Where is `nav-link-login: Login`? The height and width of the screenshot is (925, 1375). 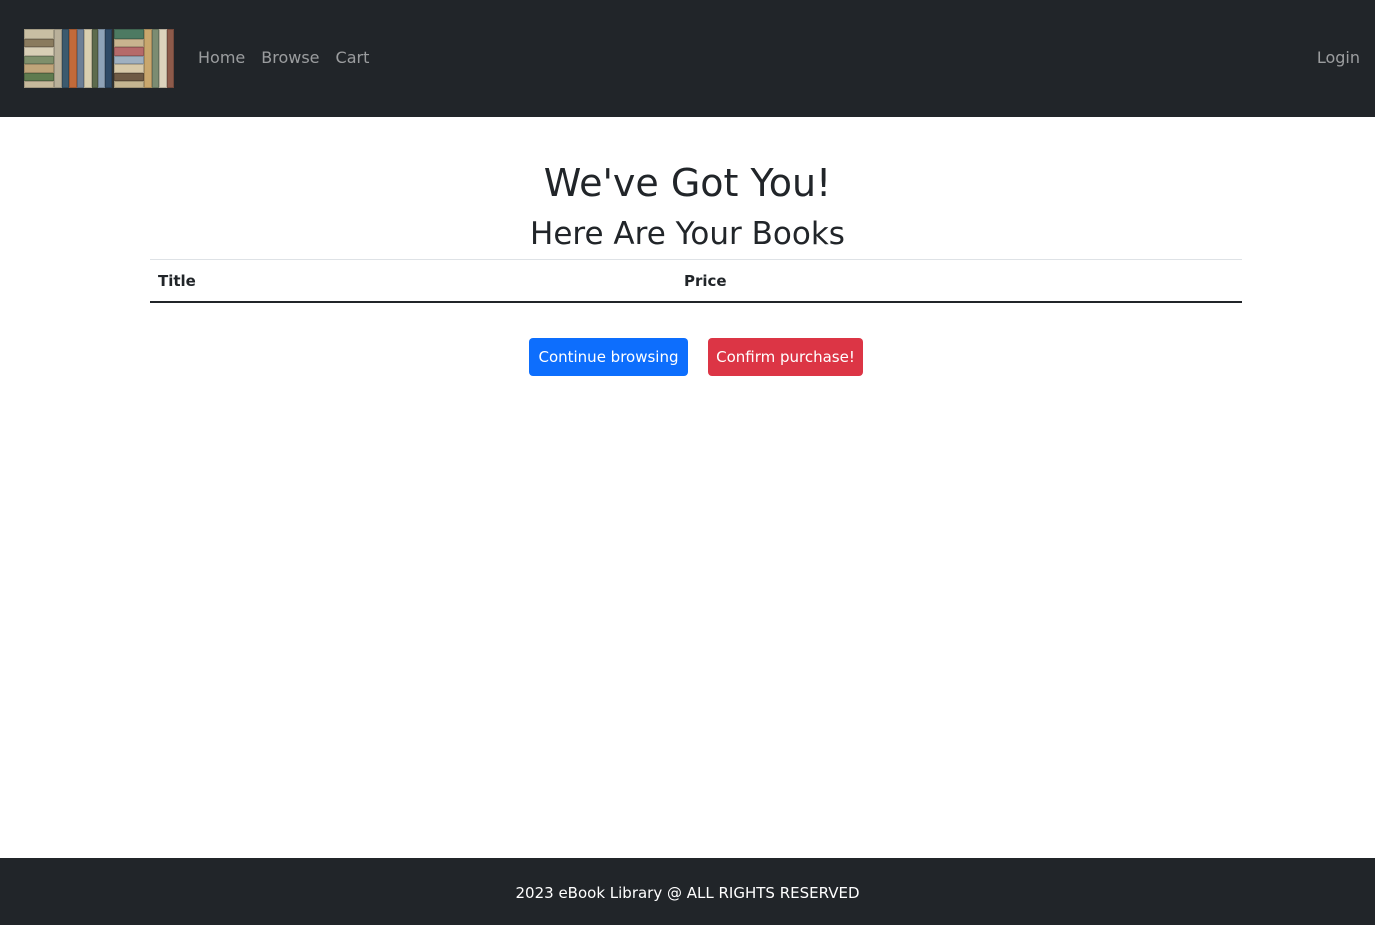 nav-link-login: Login is located at coordinates (1338, 58).